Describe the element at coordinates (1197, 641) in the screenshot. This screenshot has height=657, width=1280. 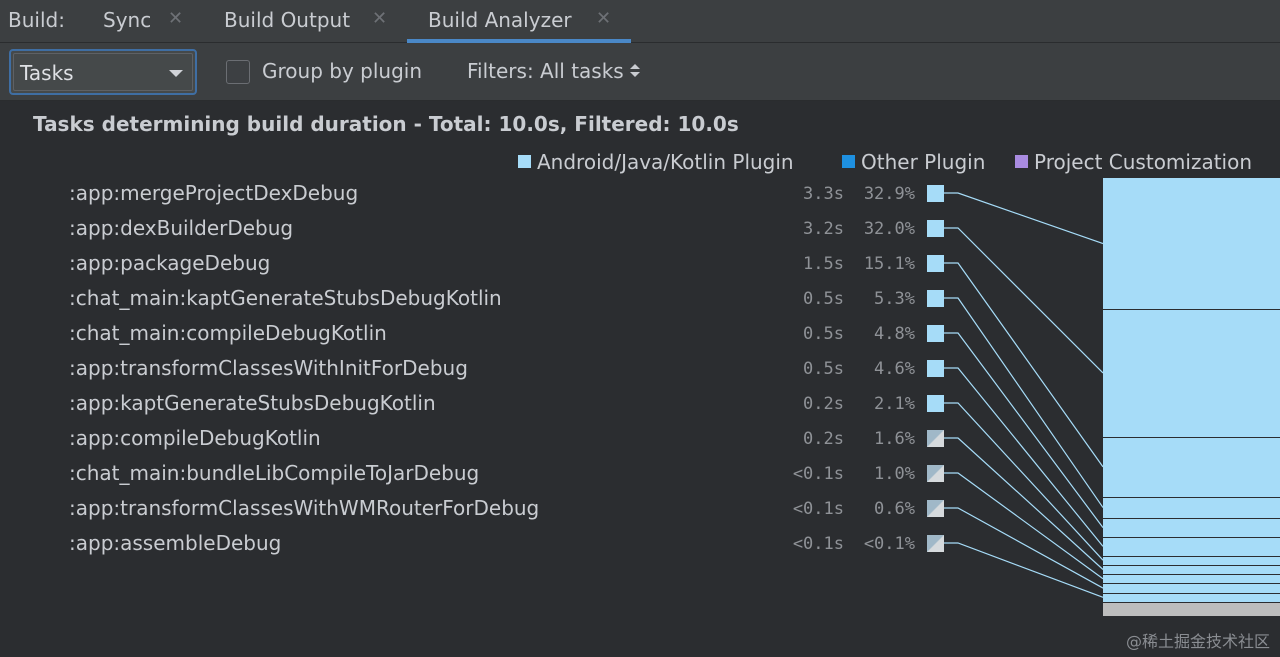
I see `watermark: @稀土掘金技术社区` at that location.